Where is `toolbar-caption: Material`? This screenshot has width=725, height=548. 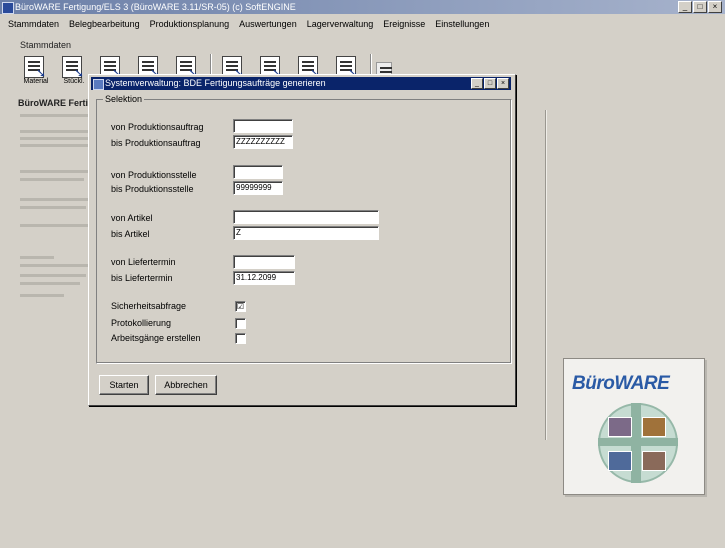 toolbar-caption: Material is located at coordinates (36, 81).